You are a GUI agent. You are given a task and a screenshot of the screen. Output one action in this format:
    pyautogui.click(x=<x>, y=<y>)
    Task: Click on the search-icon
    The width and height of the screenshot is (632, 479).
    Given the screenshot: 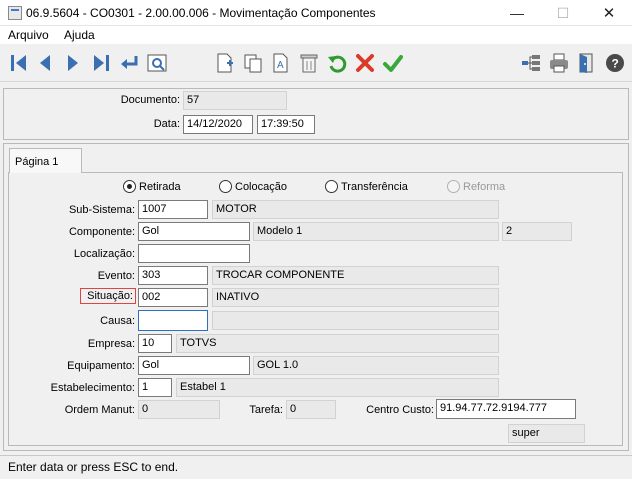 What is the action you would take?
    pyautogui.click(x=157, y=63)
    